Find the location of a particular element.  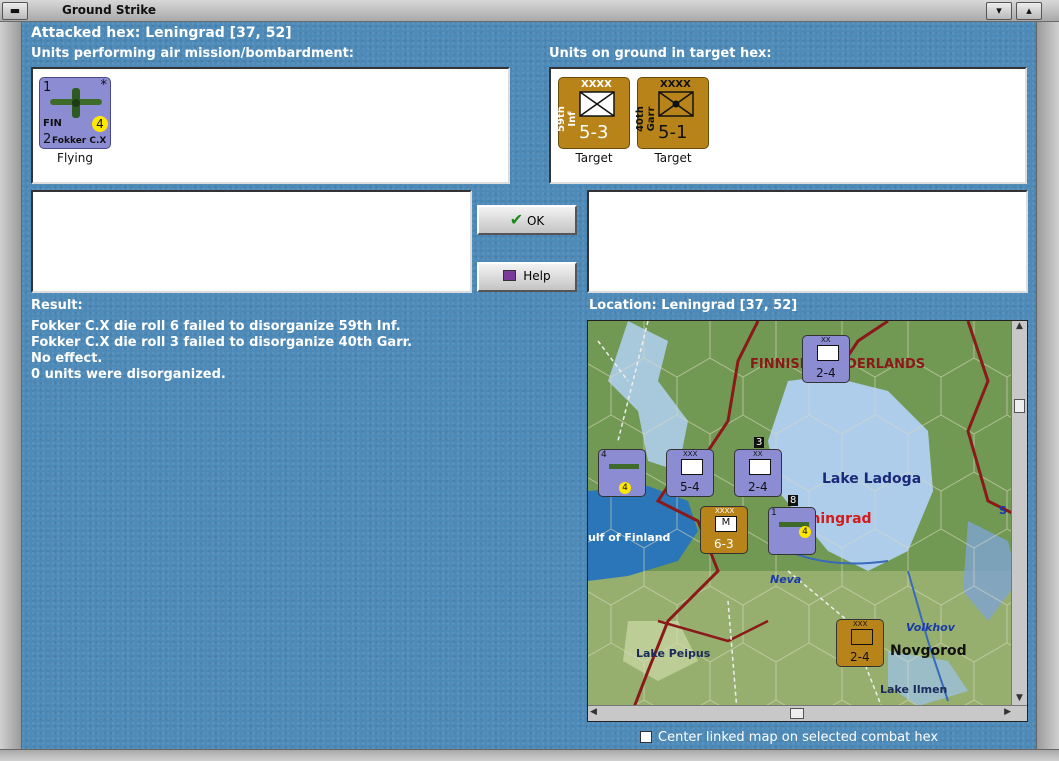

map-label-lake-ilmen: Lake Ilmen is located at coordinates (914, 689).